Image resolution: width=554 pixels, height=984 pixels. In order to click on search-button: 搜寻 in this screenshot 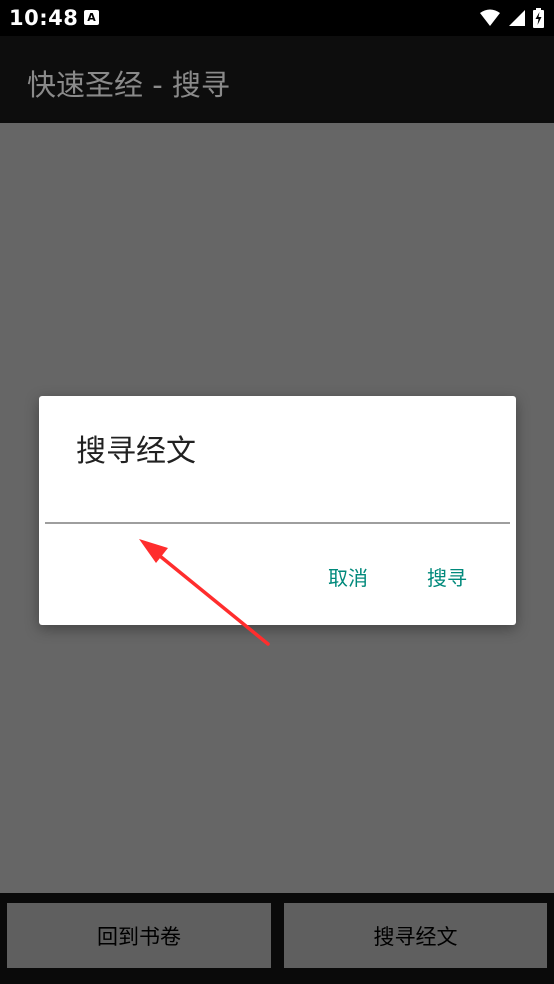, I will do `click(447, 576)`.